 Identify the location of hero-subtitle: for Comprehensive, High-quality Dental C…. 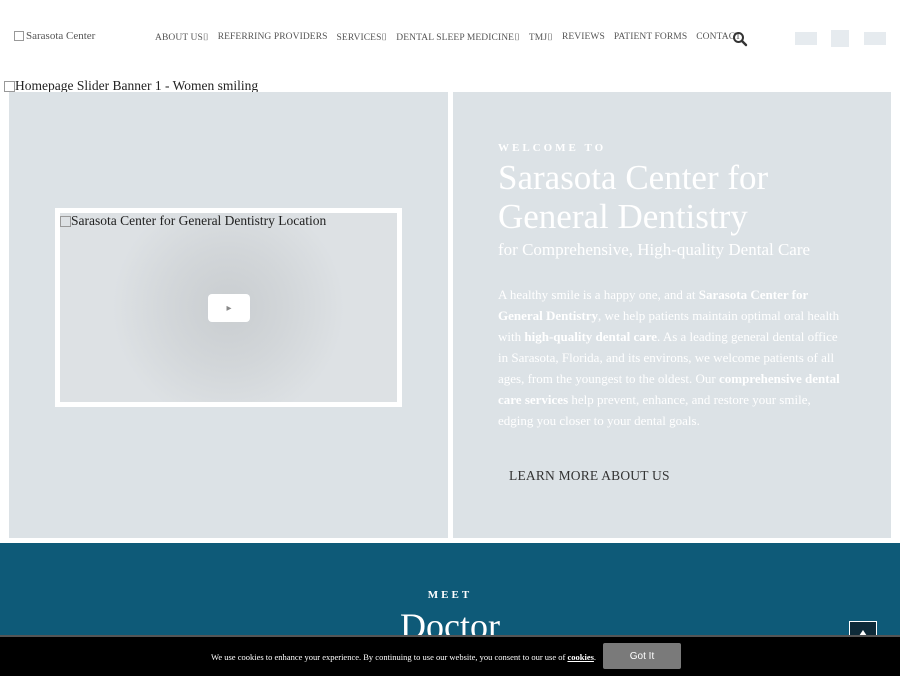
(654, 249).